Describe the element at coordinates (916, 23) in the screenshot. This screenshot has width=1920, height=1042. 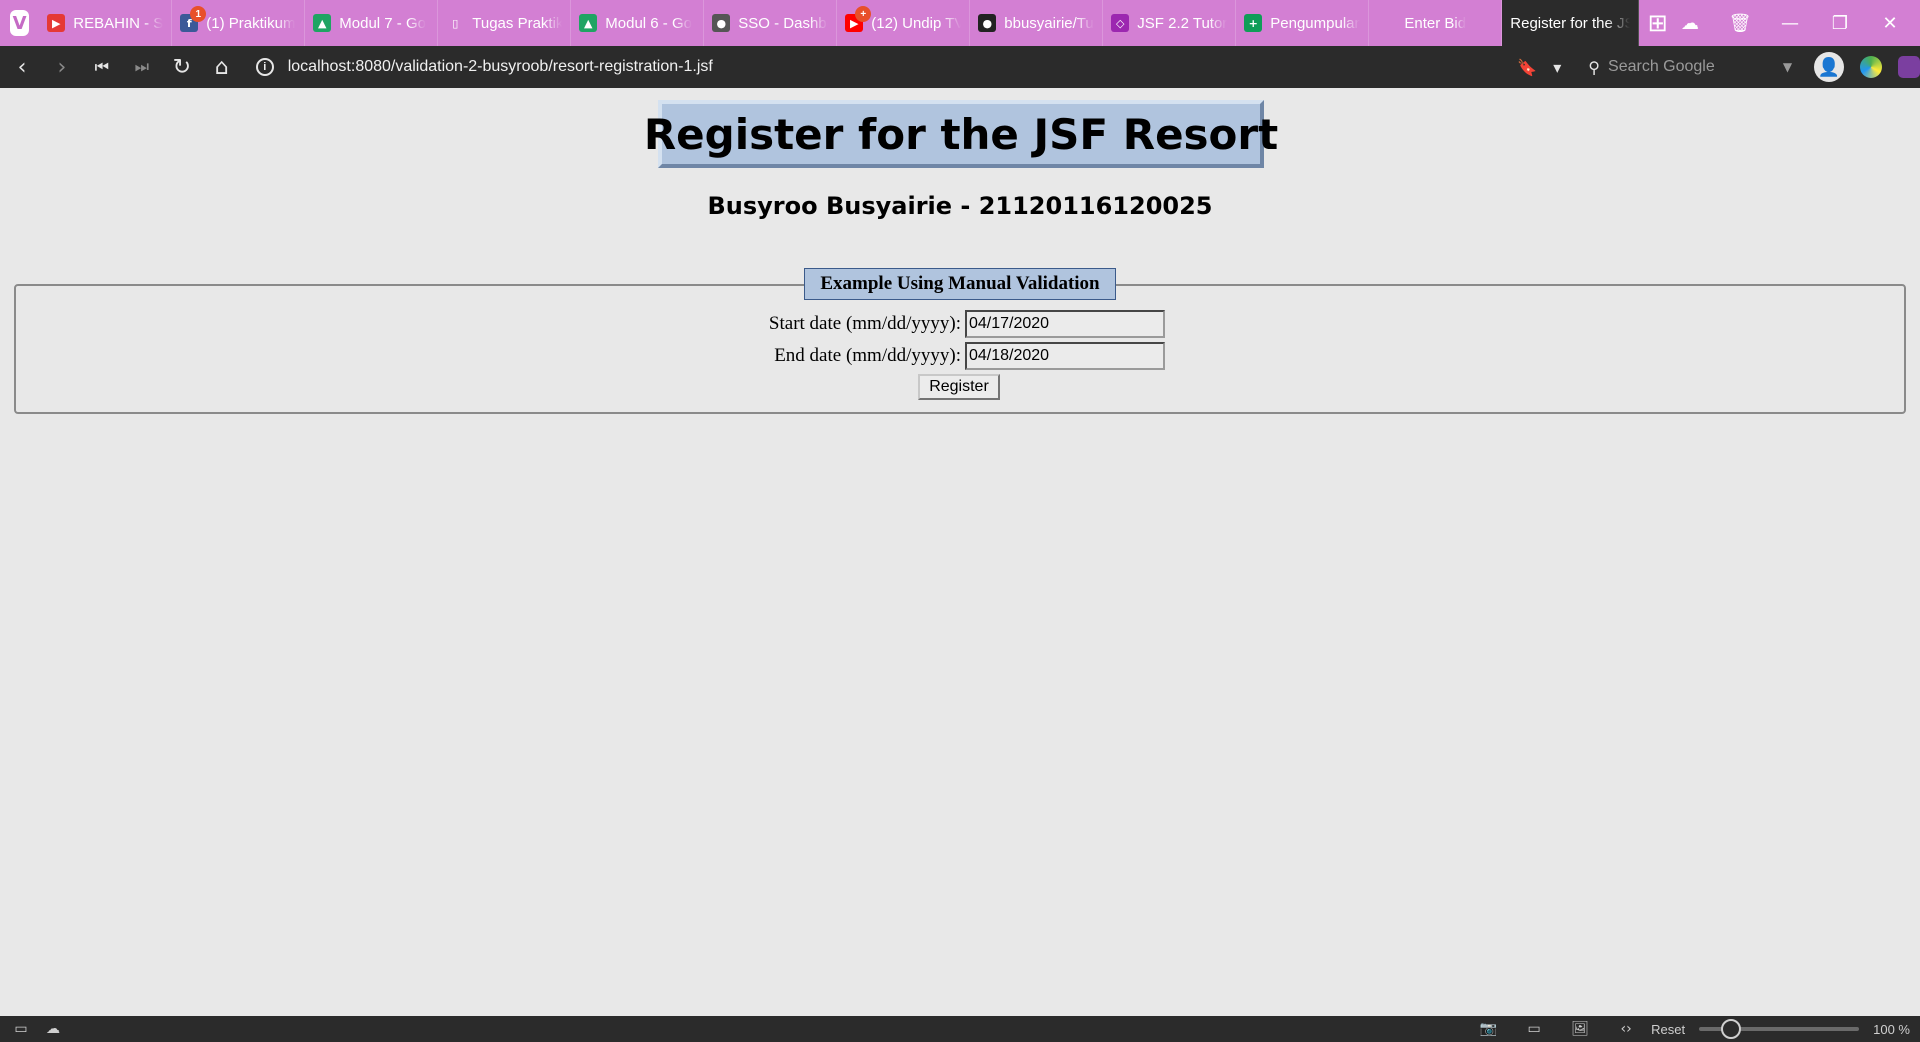
I see `tab-label: (12) Undip TV` at that location.